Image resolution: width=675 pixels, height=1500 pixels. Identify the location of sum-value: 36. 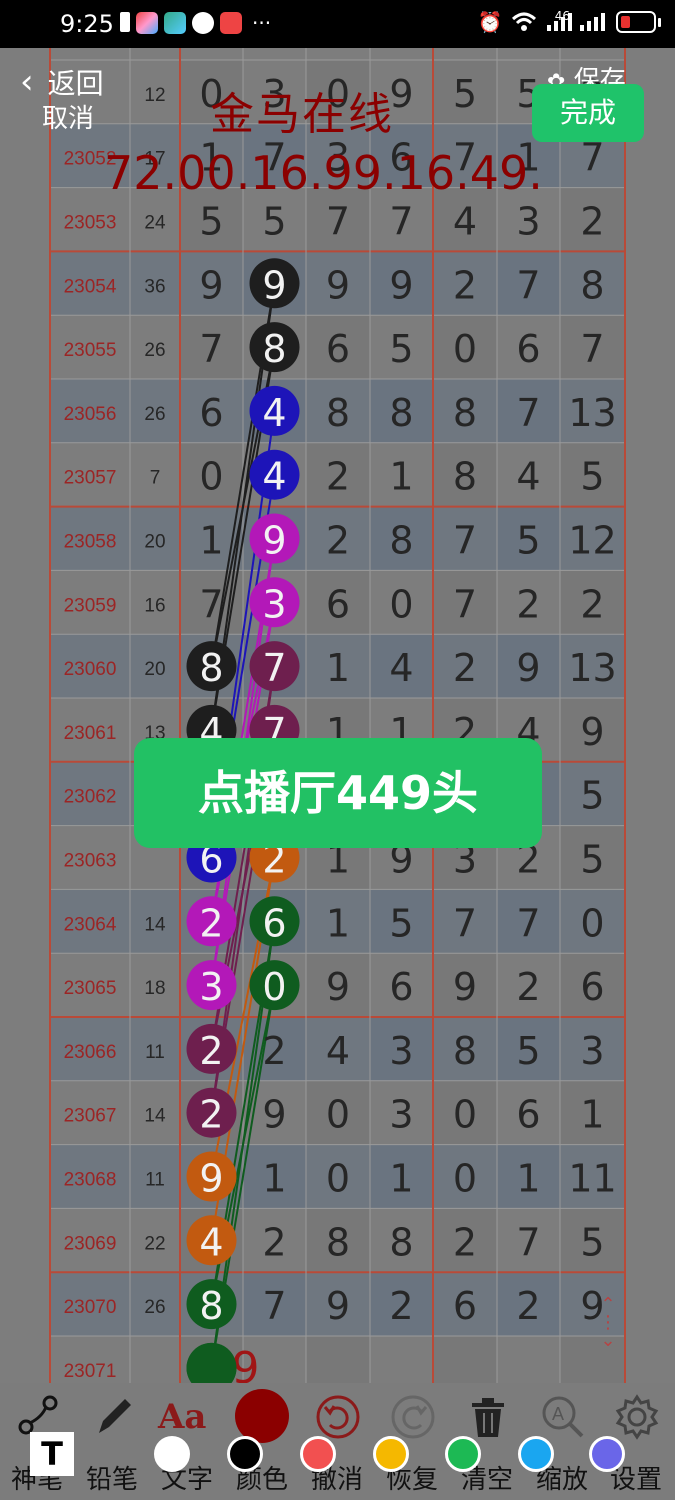
(154, 286).